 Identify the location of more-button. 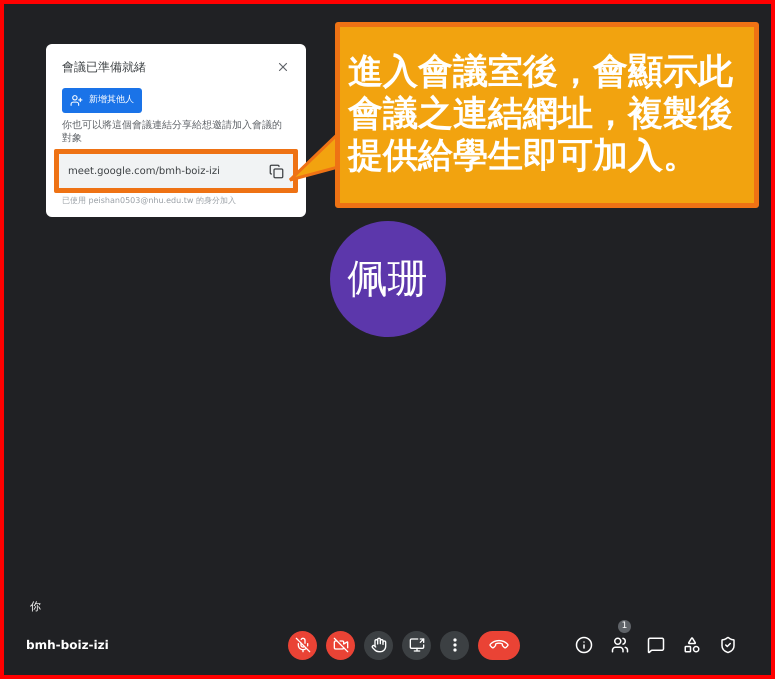
(454, 645).